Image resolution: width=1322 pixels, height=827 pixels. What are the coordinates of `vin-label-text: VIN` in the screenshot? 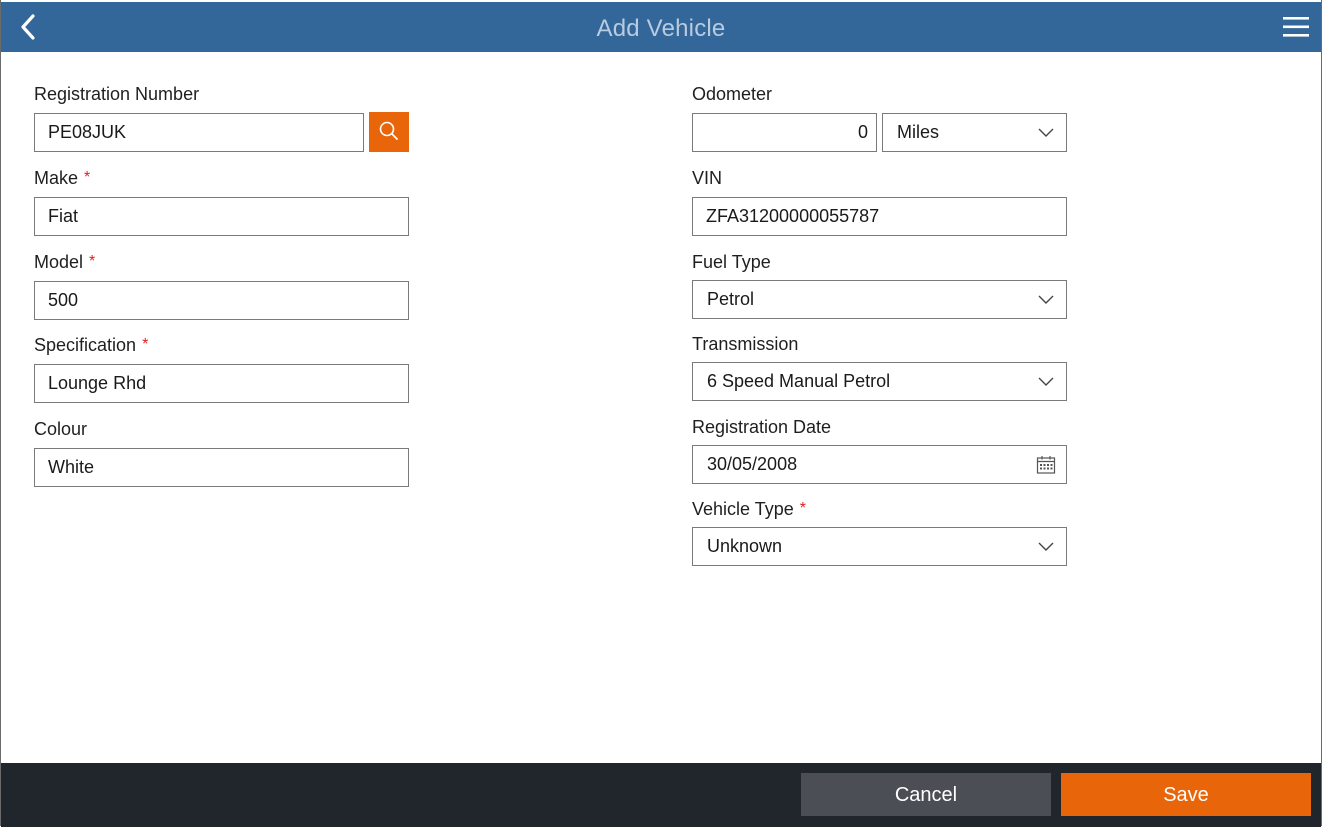 It's located at (707, 178).